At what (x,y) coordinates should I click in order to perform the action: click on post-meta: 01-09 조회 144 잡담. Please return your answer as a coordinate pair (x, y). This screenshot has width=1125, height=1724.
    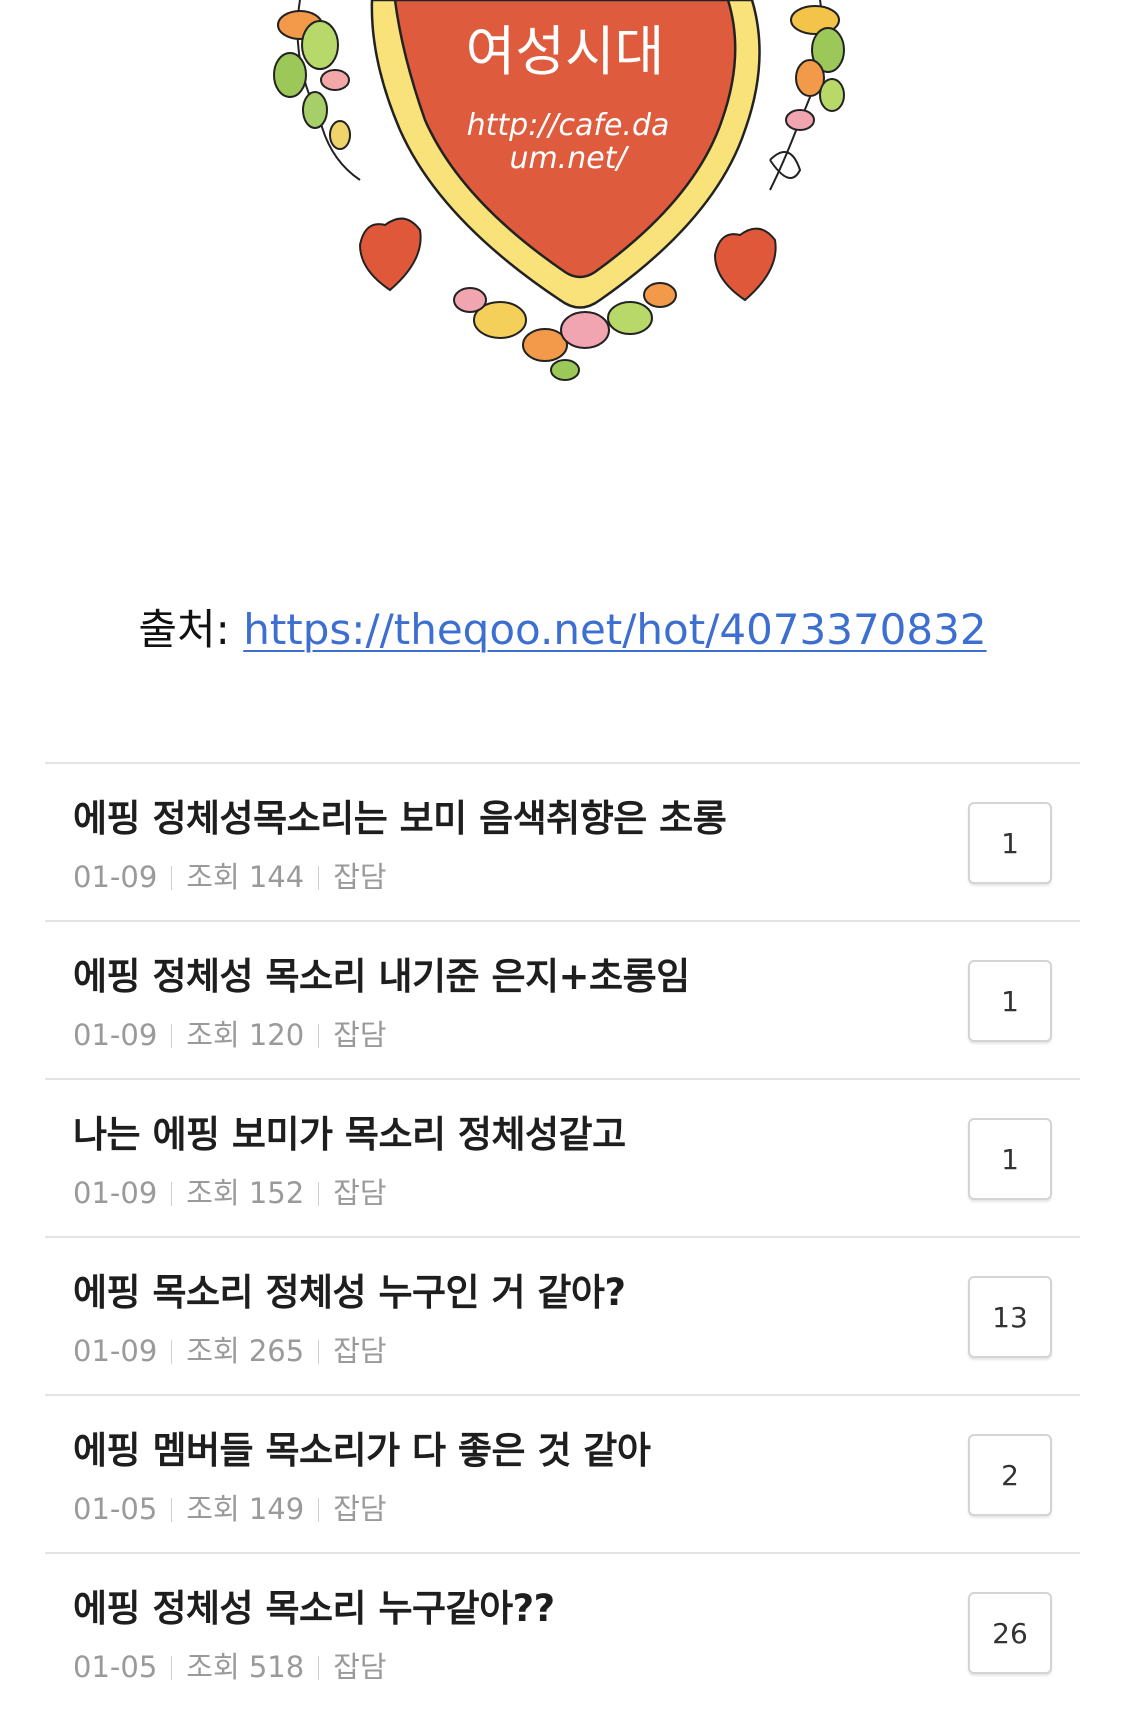
    Looking at the image, I should click on (230, 875).